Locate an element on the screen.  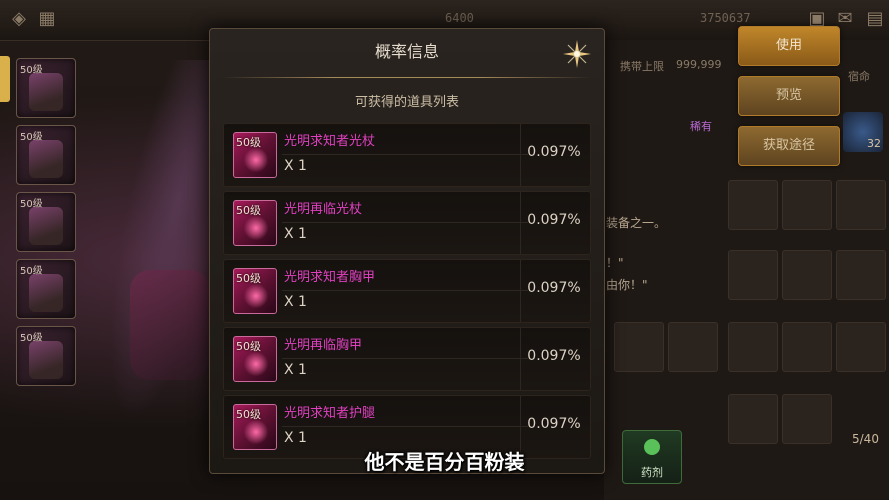
preview-button: 预览 is located at coordinates (789, 96).